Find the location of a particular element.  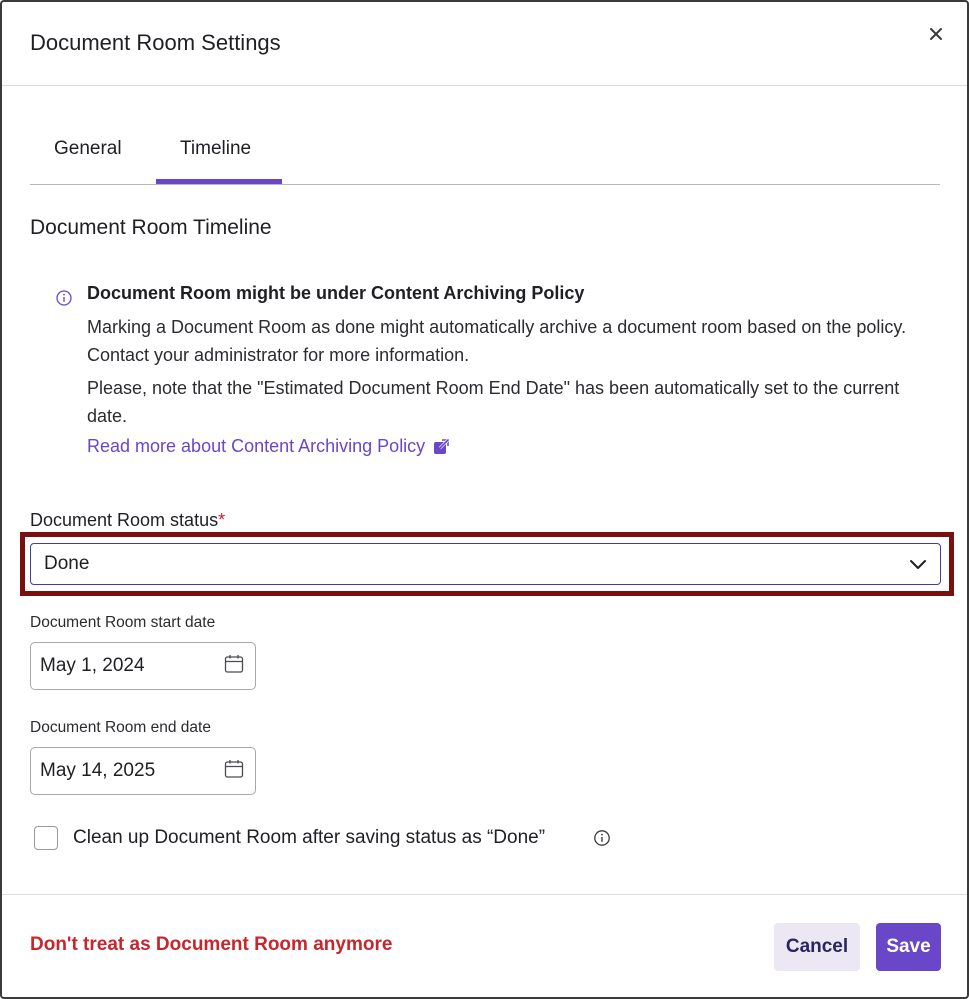

archiving-policy-link-label: Read more about Content Archiving Policy is located at coordinates (256, 446).